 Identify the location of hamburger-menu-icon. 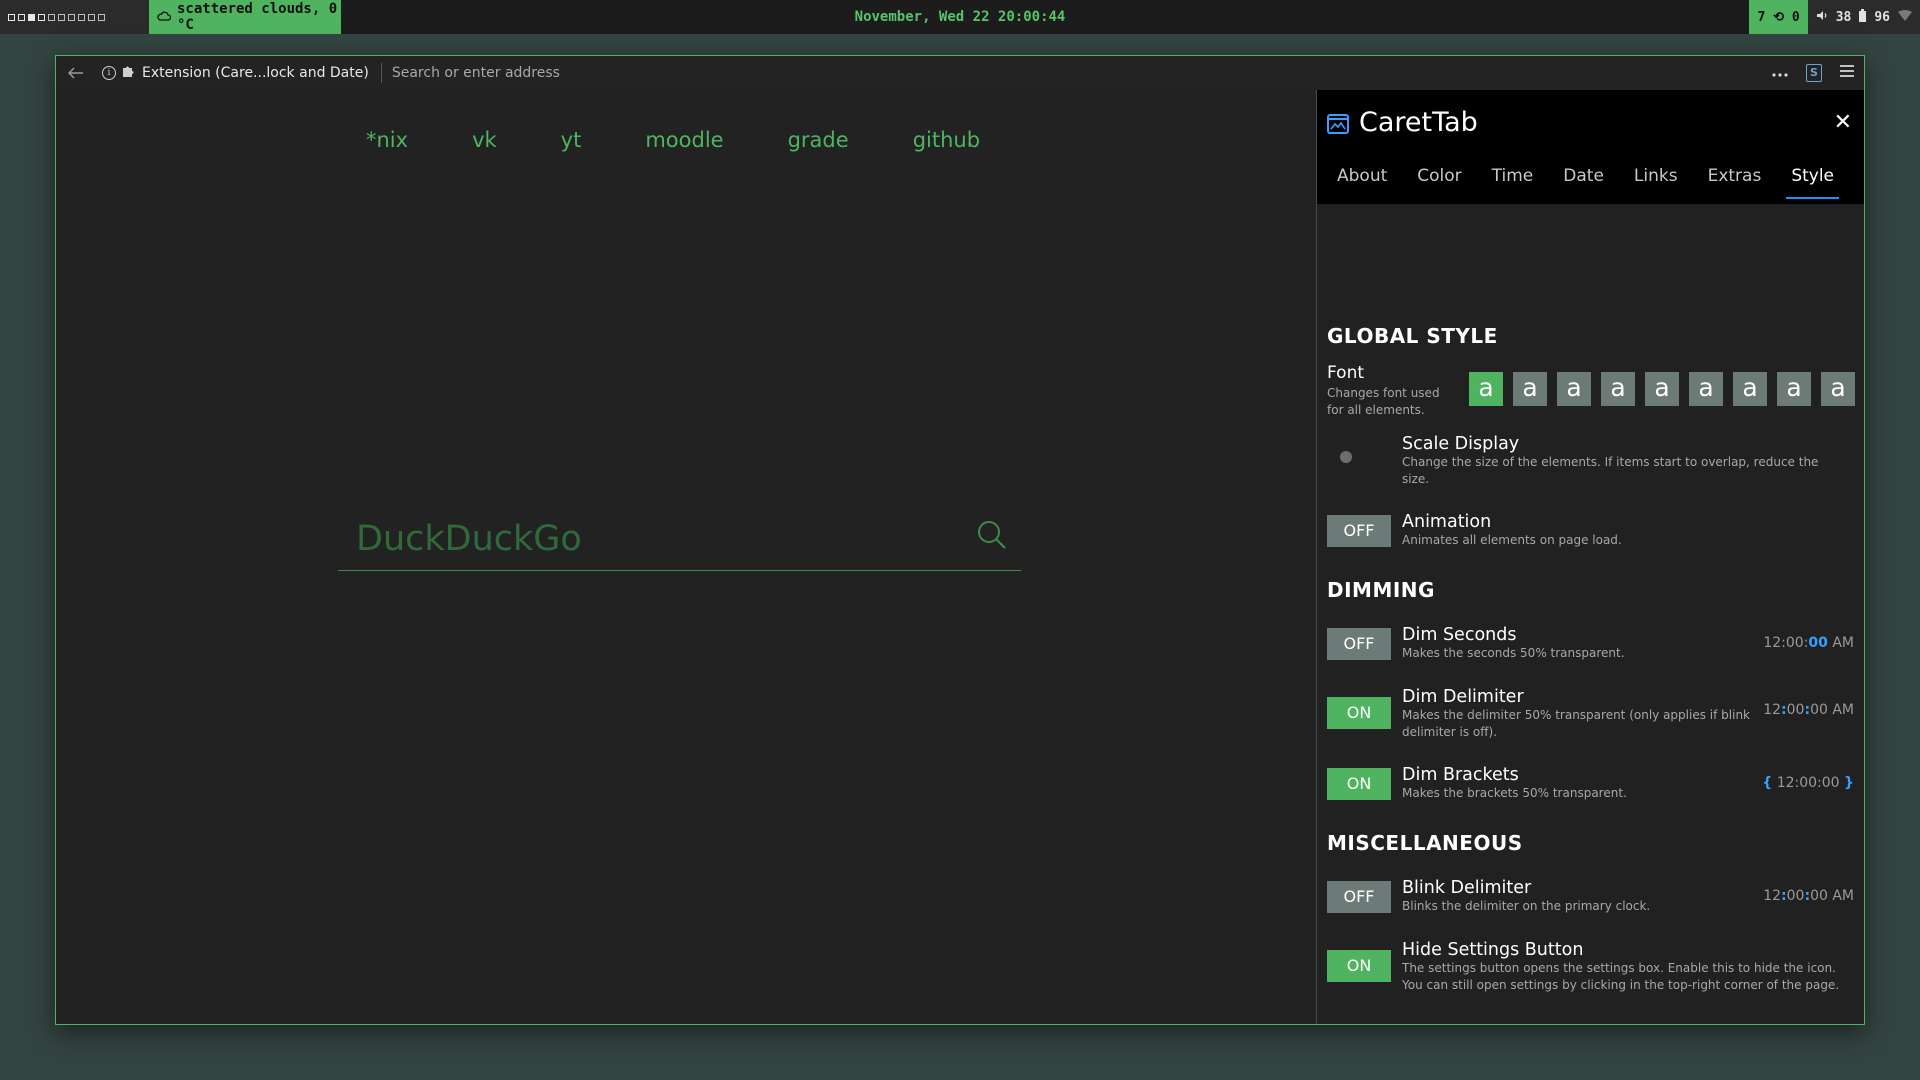
(1847, 73).